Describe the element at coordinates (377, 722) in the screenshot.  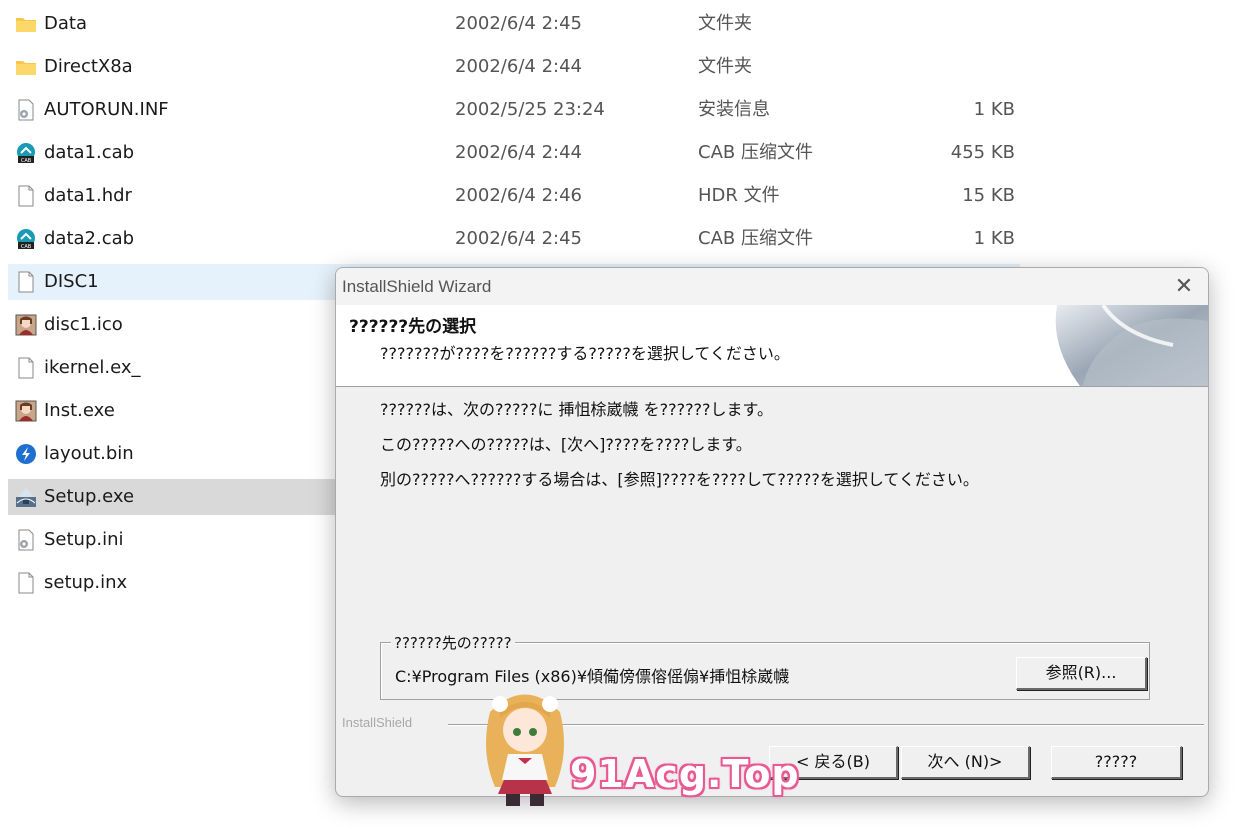
I see `installshield-brand: InstallShield` at that location.